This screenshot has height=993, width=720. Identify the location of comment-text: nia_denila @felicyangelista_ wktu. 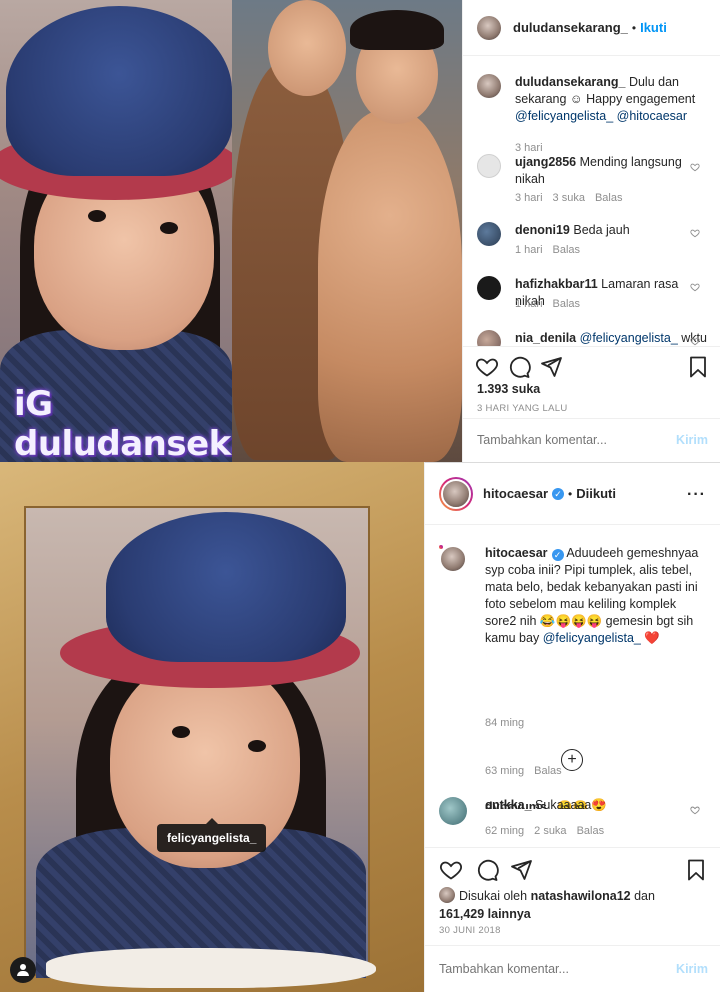
(615, 338).